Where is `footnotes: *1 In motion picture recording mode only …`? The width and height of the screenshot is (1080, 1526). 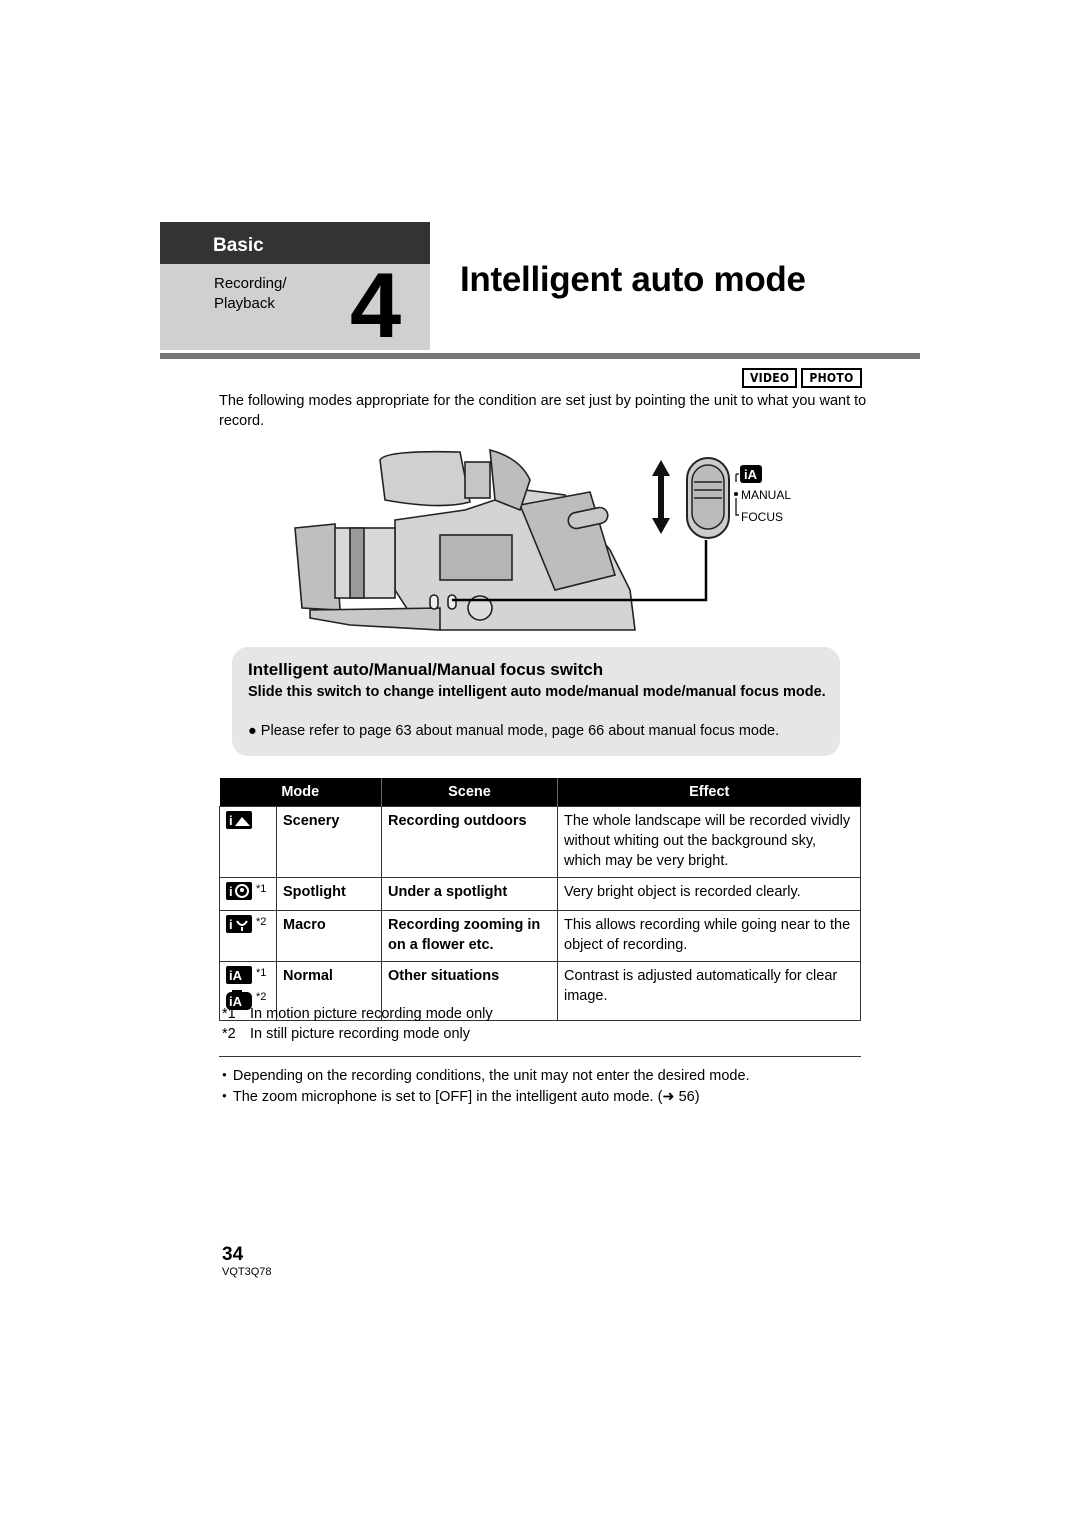 footnotes: *1 In motion picture recording mode only … is located at coordinates (357, 1024).